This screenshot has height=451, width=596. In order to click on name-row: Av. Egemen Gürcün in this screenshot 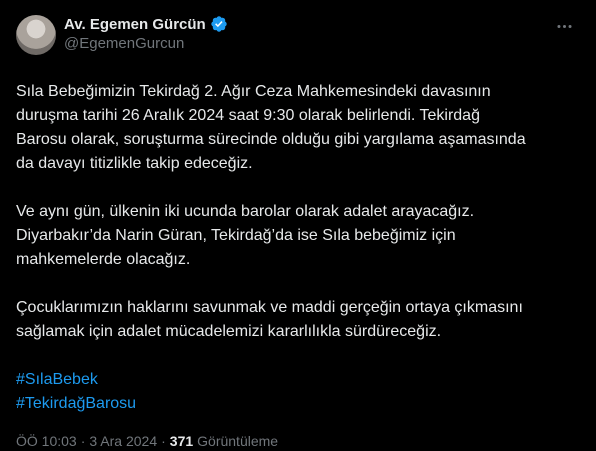, I will do `click(146, 24)`.